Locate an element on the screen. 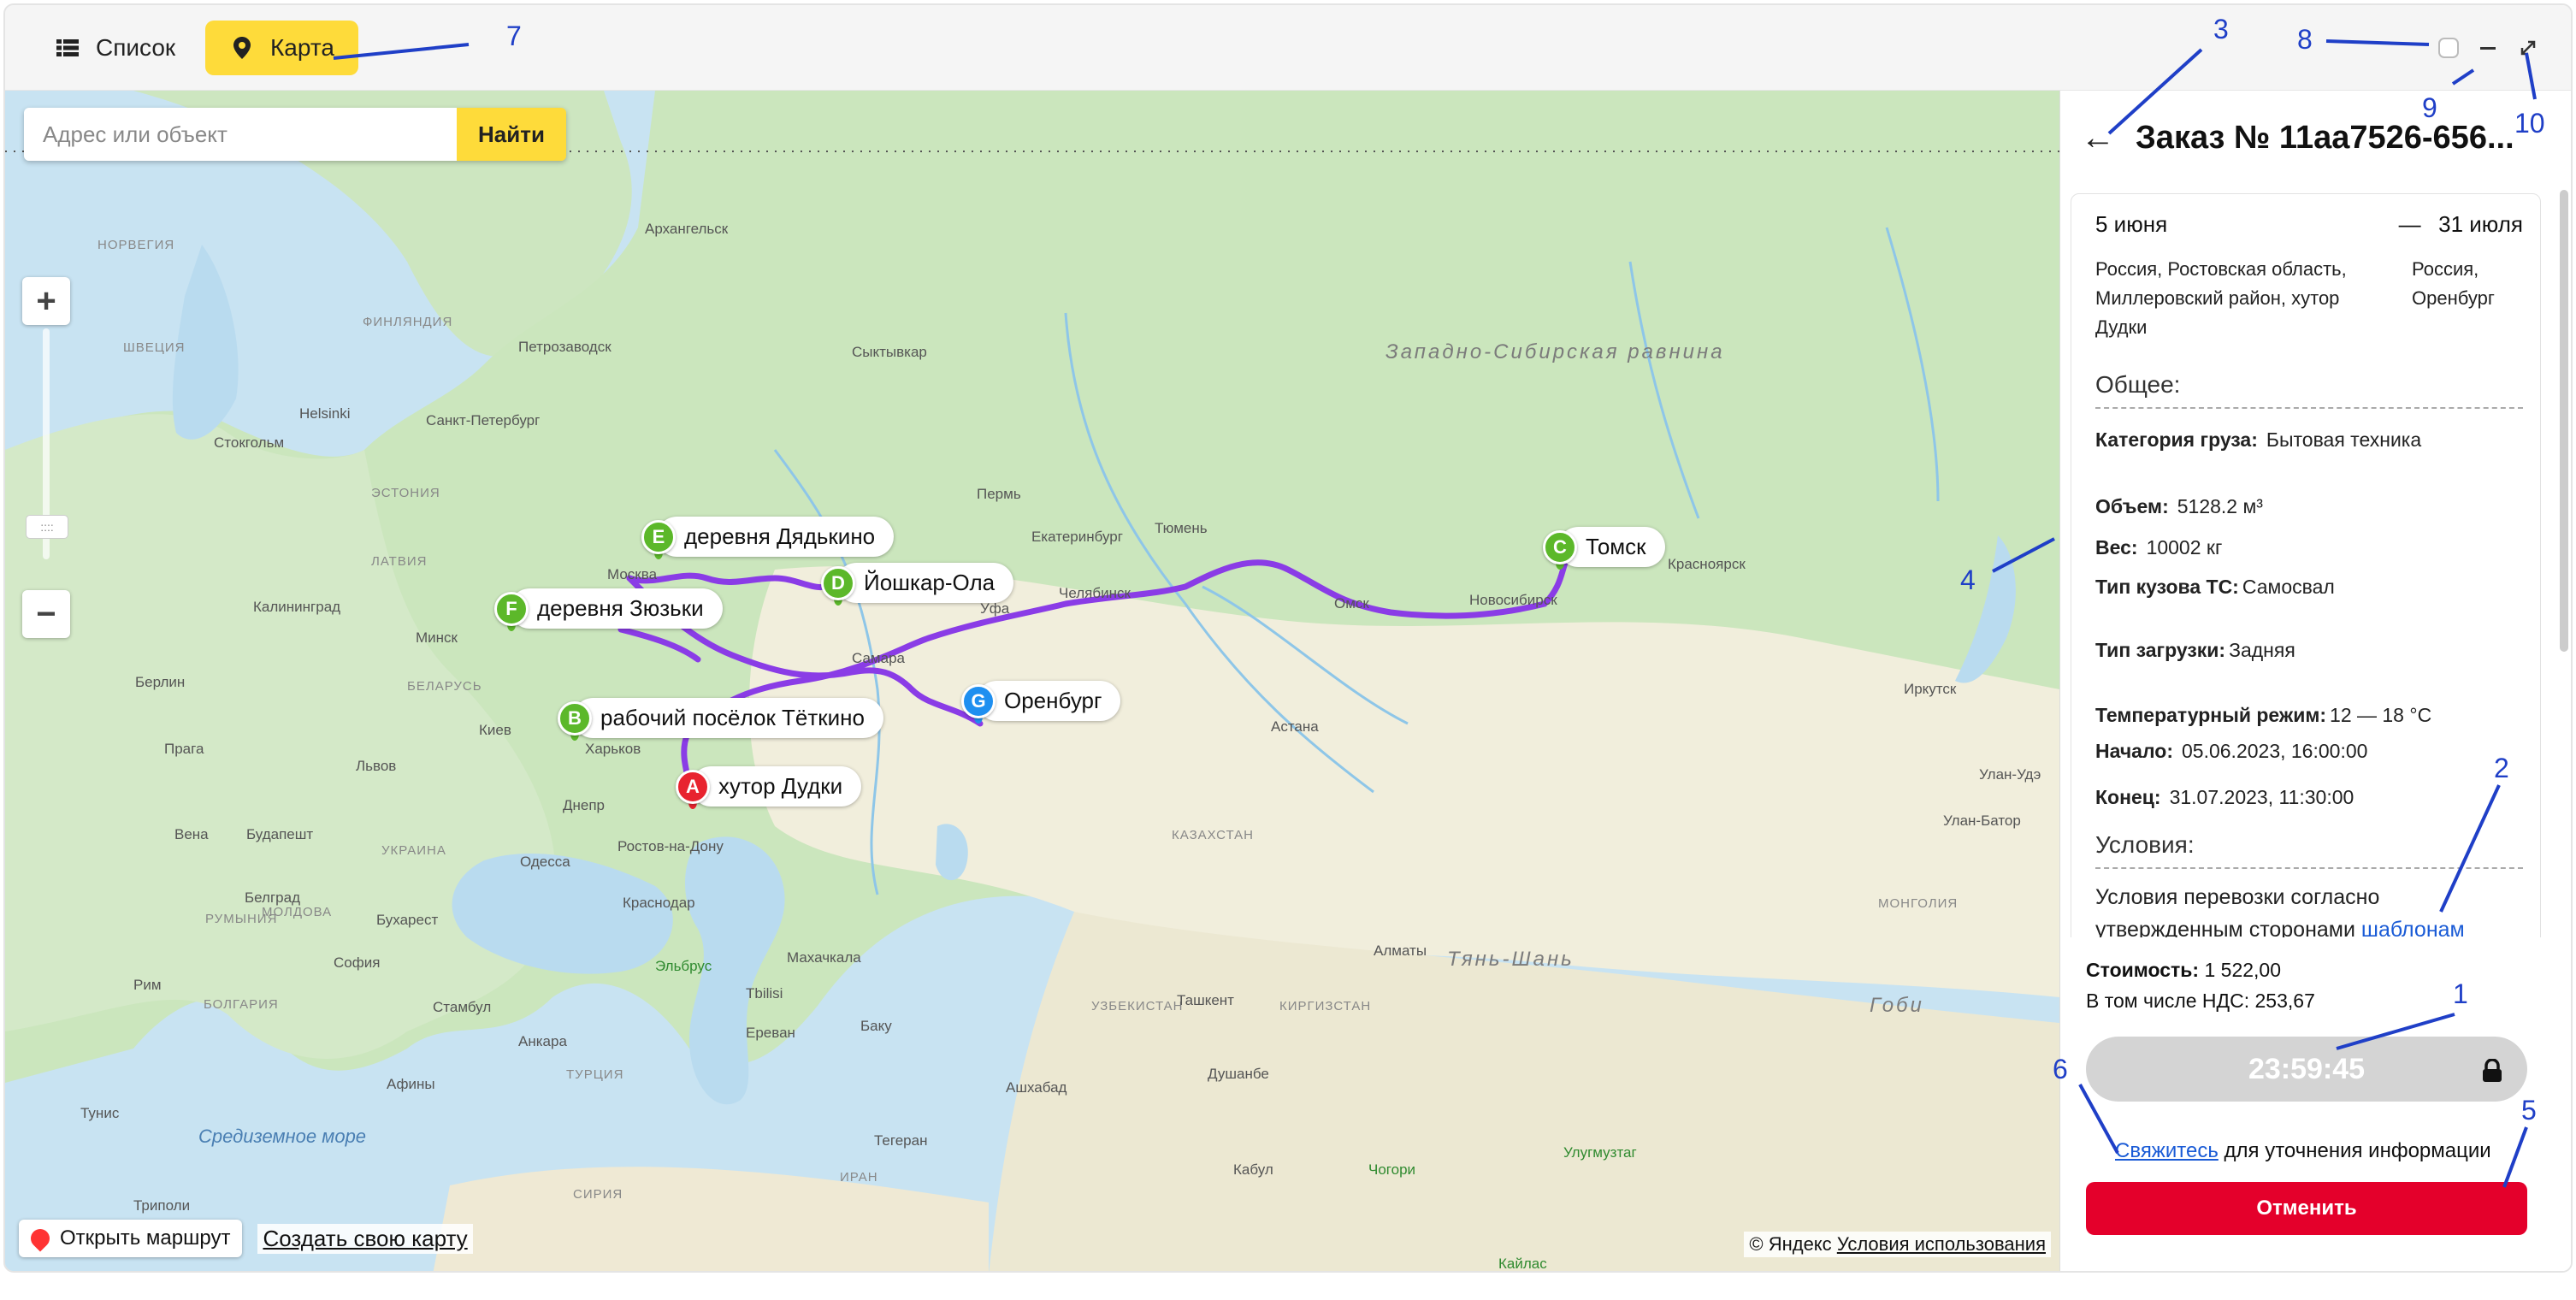 The width and height of the screenshot is (2576, 1300). date-range: 5 июня — 31 июля is located at coordinates (2309, 224).